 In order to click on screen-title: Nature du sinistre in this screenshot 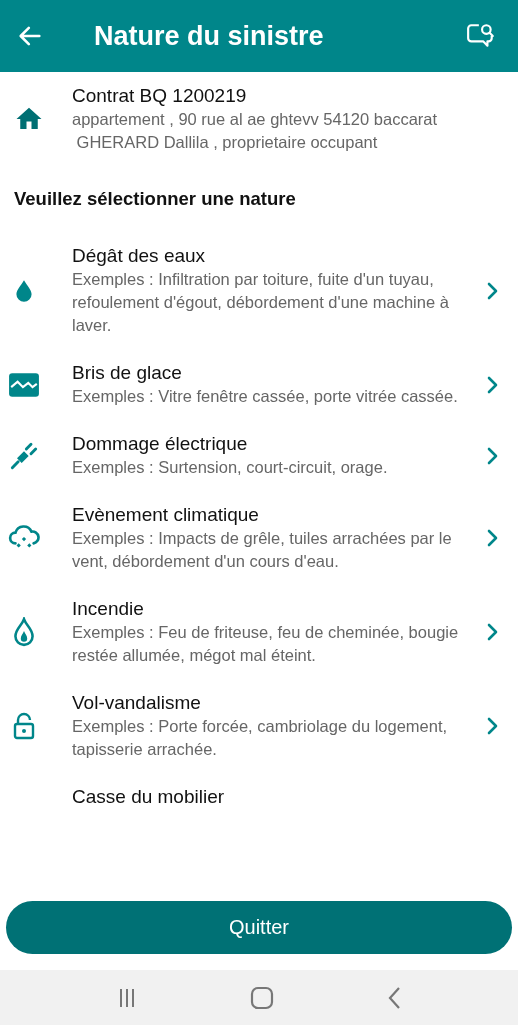, I will do `click(209, 36)`.